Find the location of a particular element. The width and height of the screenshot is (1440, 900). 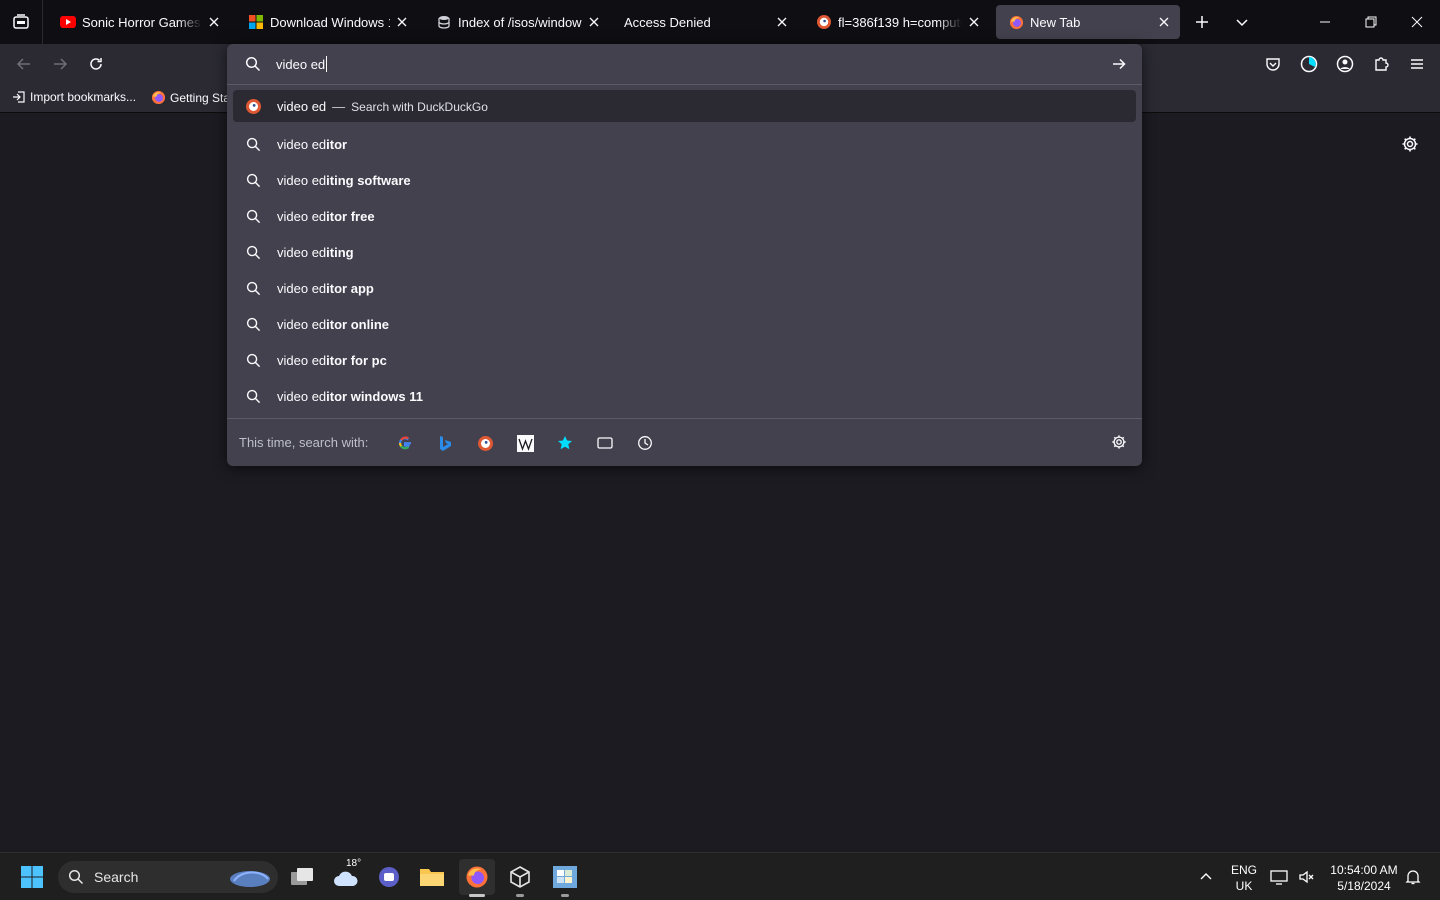

tabs-icon is located at coordinates (605, 443).